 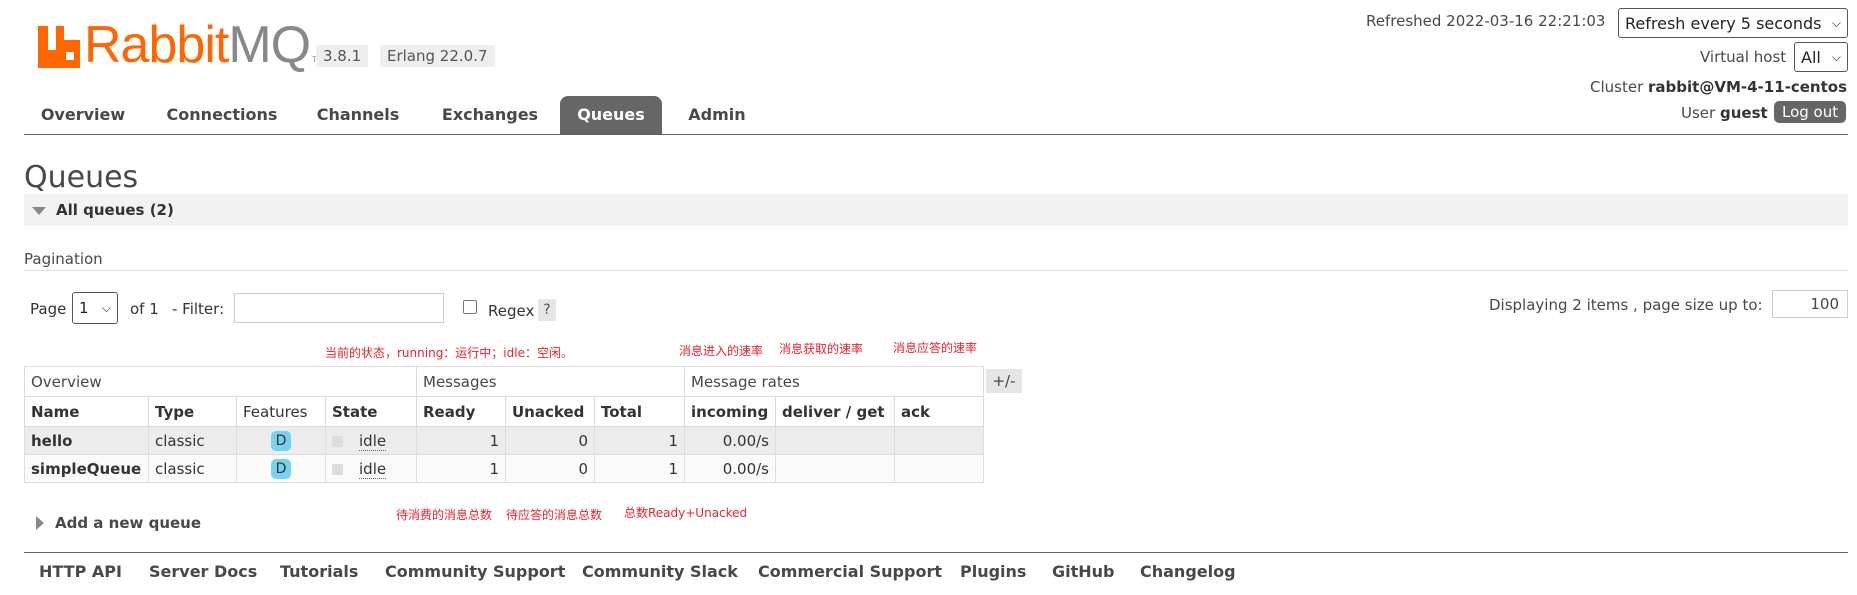 What do you see at coordinates (39, 211) in the screenshot?
I see `collapse-triangle-icon` at bounding box center [39, 211].